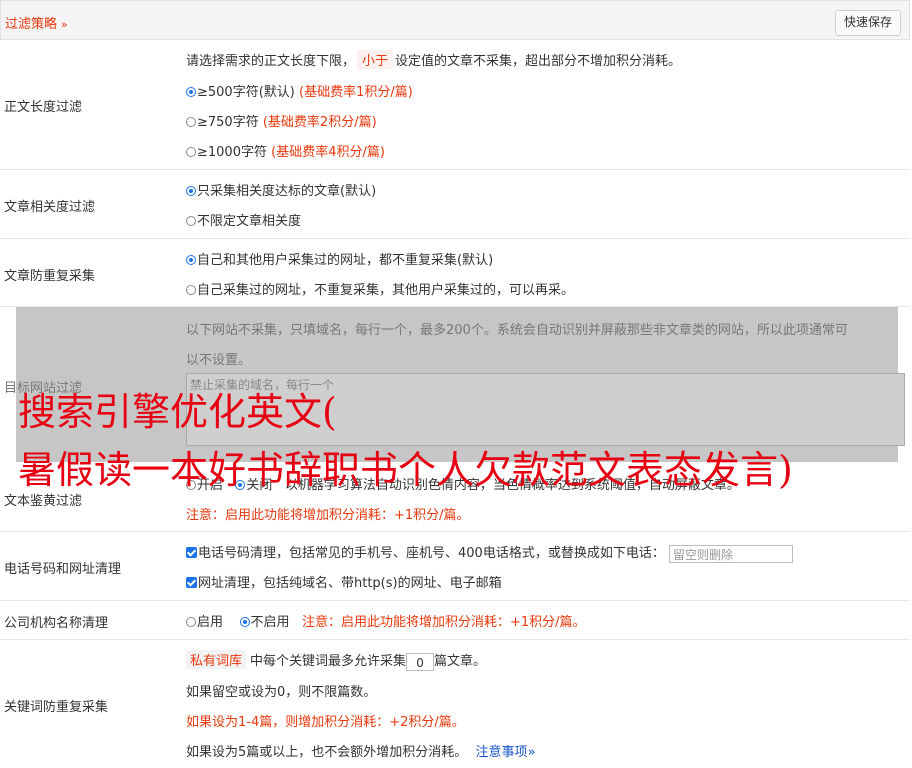  Describe the element at coordinates (246, 92) in the screenshot. I see `option-text: ≥500字符(默认)` at that location.